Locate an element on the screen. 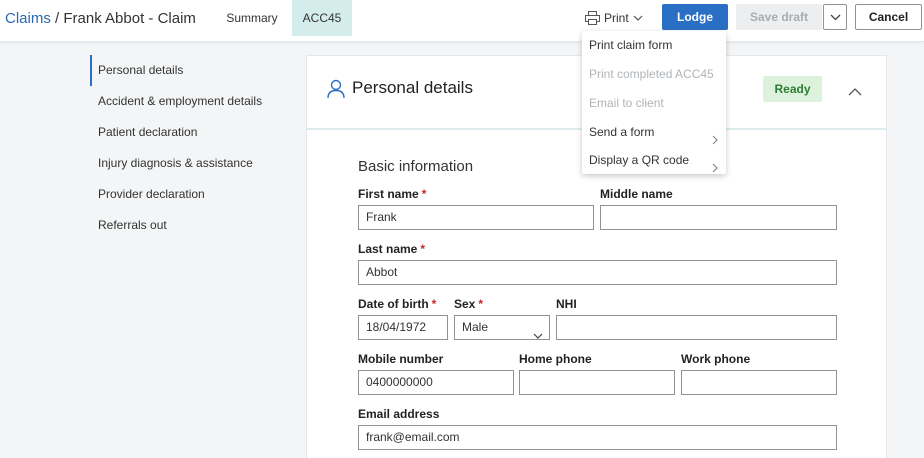  menu-item-display-qr-code: Display a QR code is located at coordinates (654, 160).